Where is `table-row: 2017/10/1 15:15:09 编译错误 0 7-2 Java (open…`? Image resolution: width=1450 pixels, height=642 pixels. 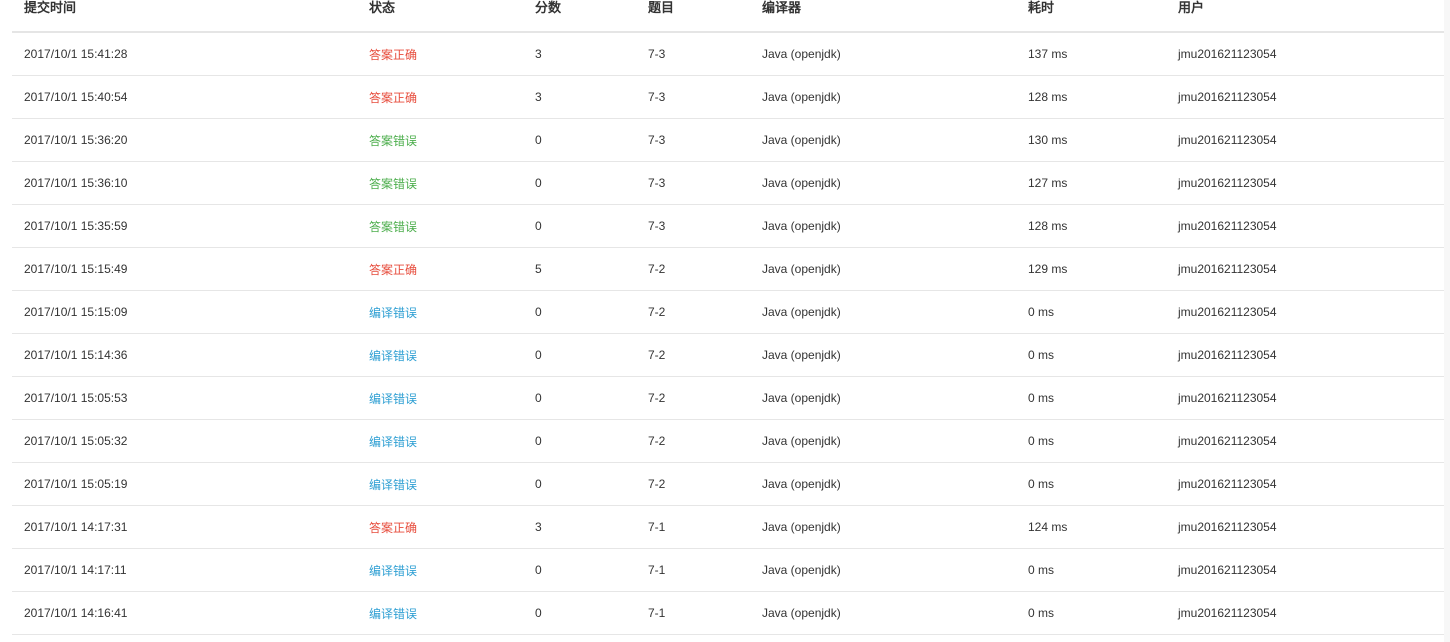
table-row: 2017/10/1 15:15:09 编译错误 0 7-2 Java (open… is located at coordinates (731, 312).